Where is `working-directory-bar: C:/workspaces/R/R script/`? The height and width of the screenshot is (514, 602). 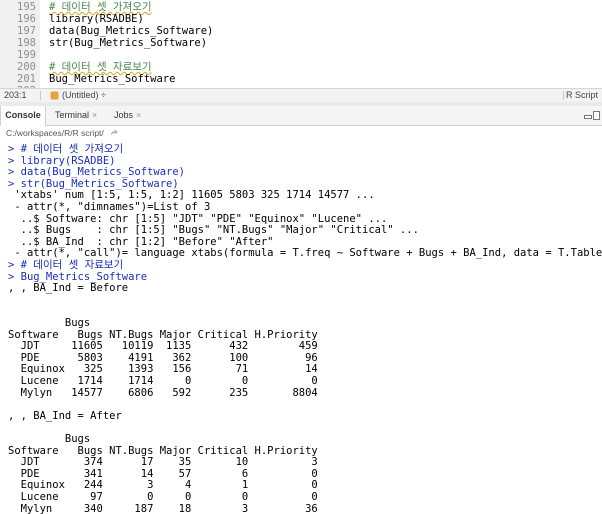 working-directory-bar: C:/workspaces/R/R script/ is located at coordinates (301, 133).